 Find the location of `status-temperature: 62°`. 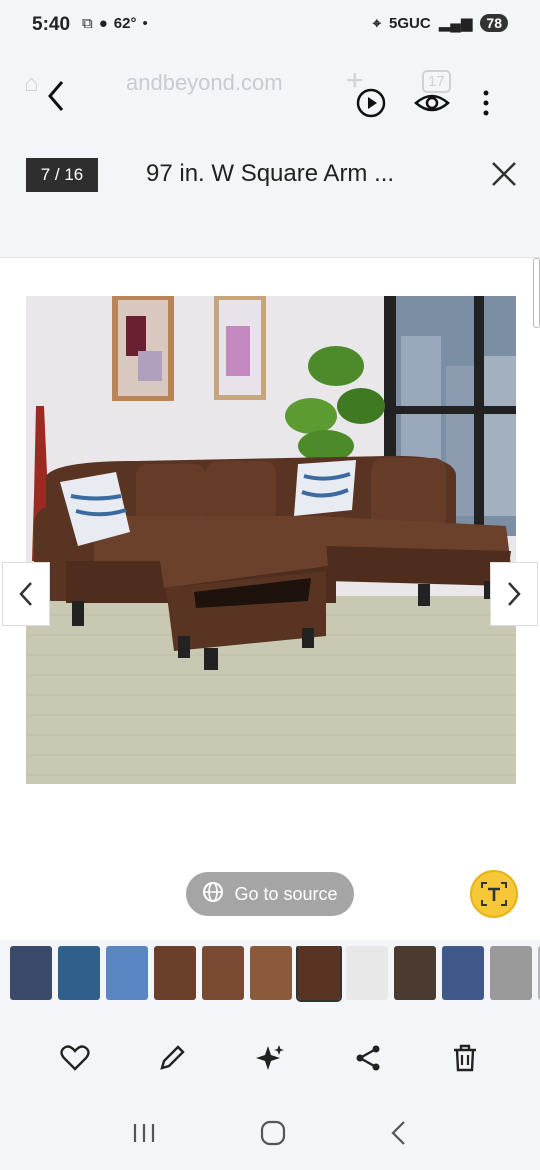

status-temperature: 62° is located at coordinates (125, 23).